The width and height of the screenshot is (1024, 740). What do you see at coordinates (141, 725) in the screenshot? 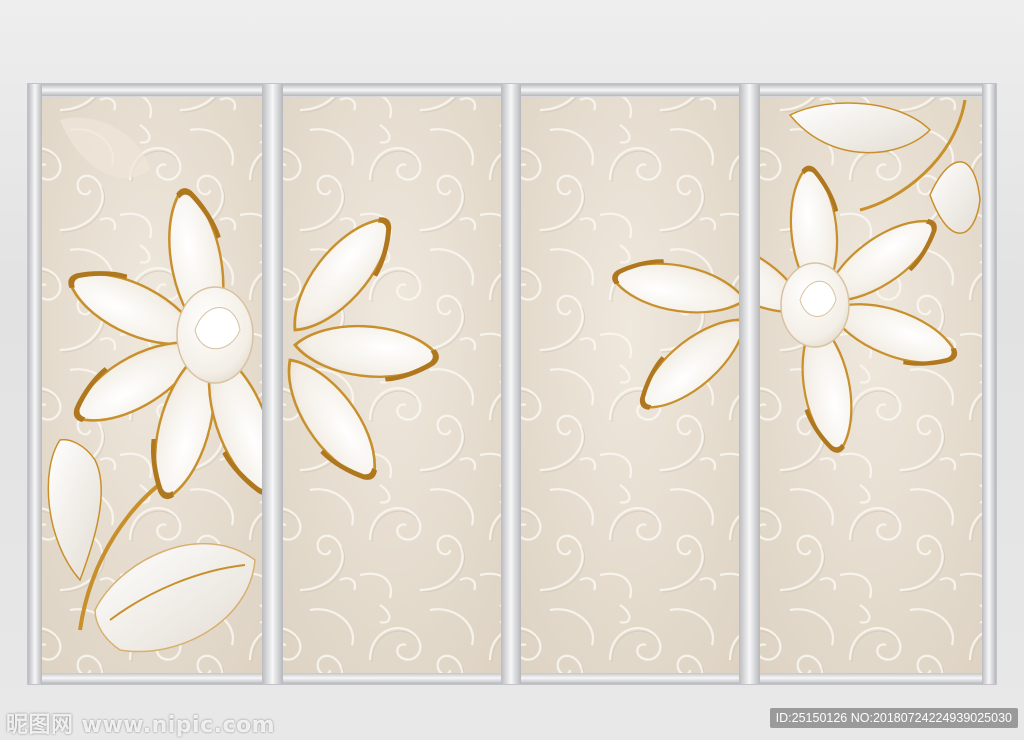
I see `watermark-site: 昵图网 www.nipic.com` at bounding box center [141, 725].